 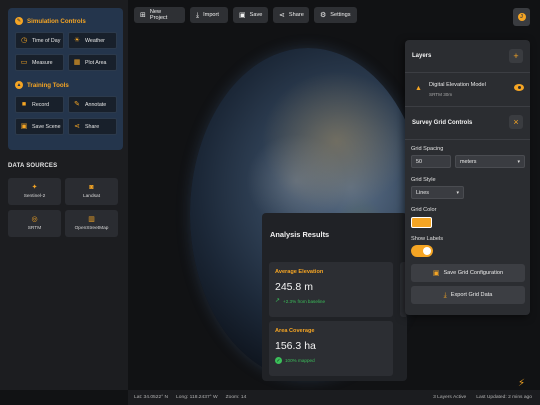 I want to click on check-circle-icon: ✓, so click(x=278, y=360).